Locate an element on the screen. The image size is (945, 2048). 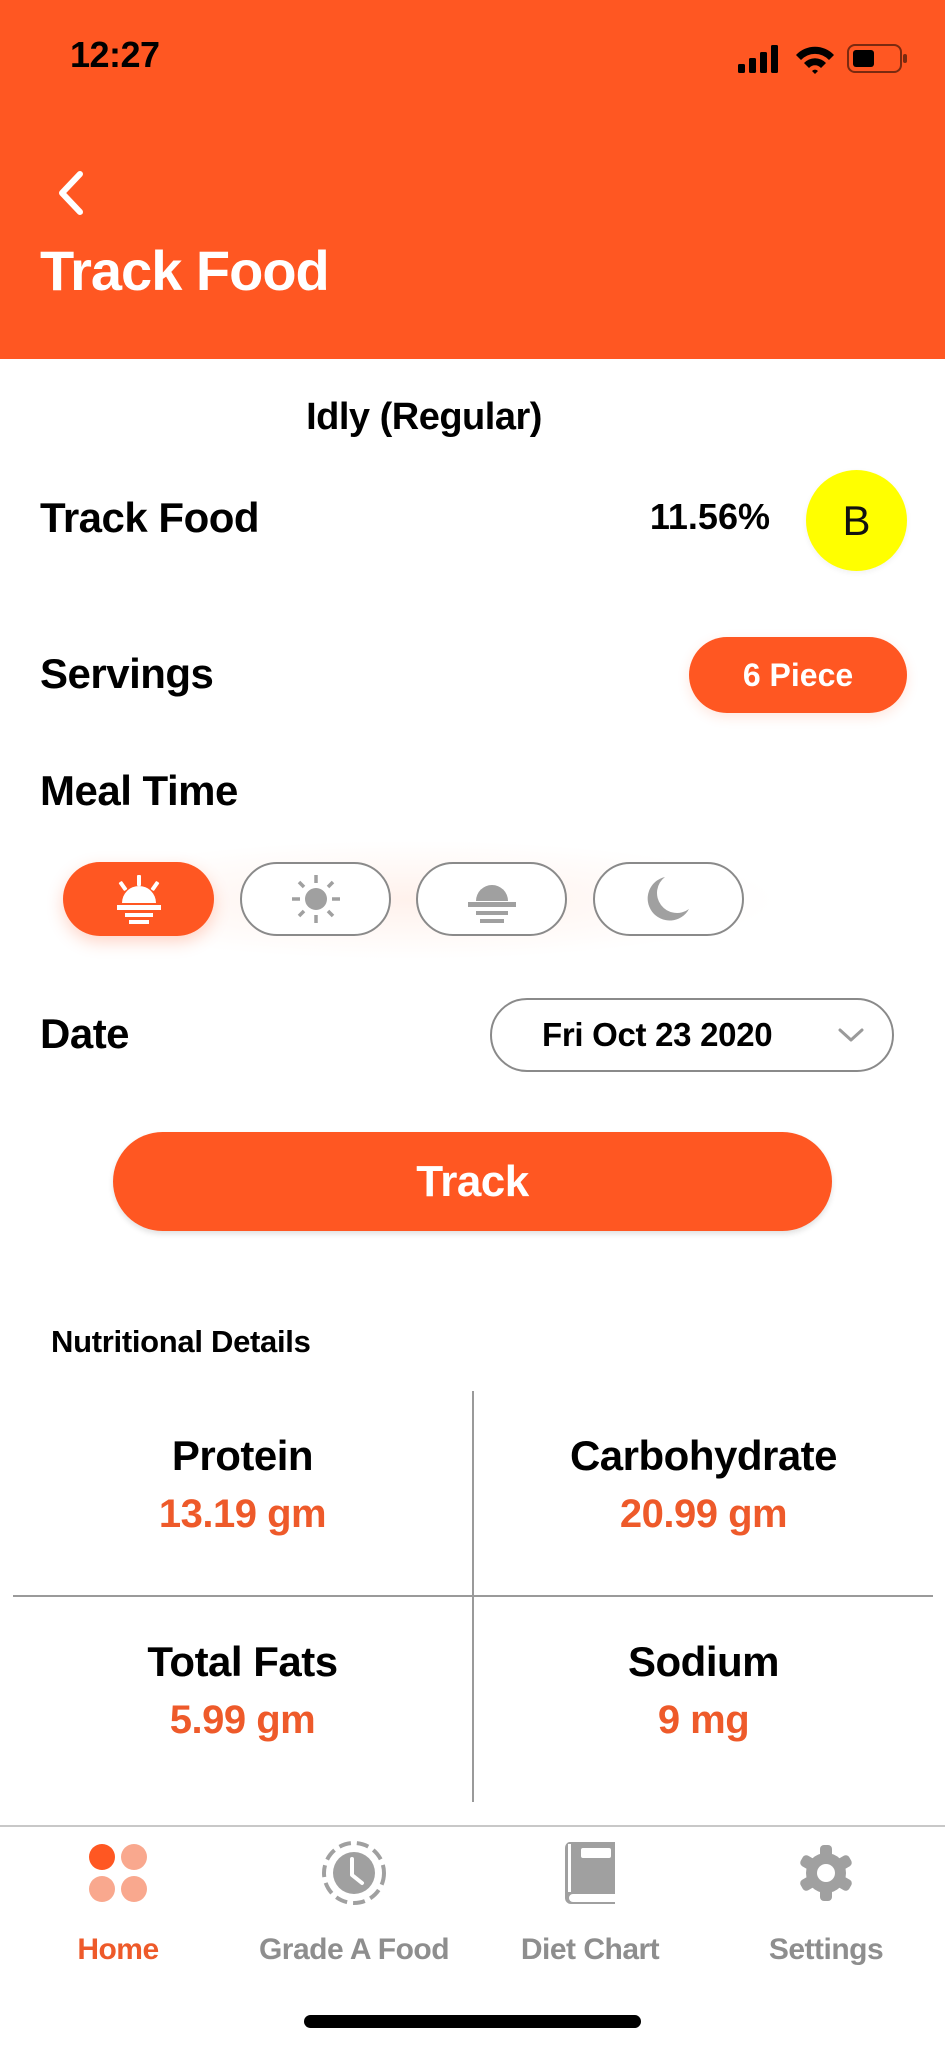
sun-icon is located at coordinates (315, 899).